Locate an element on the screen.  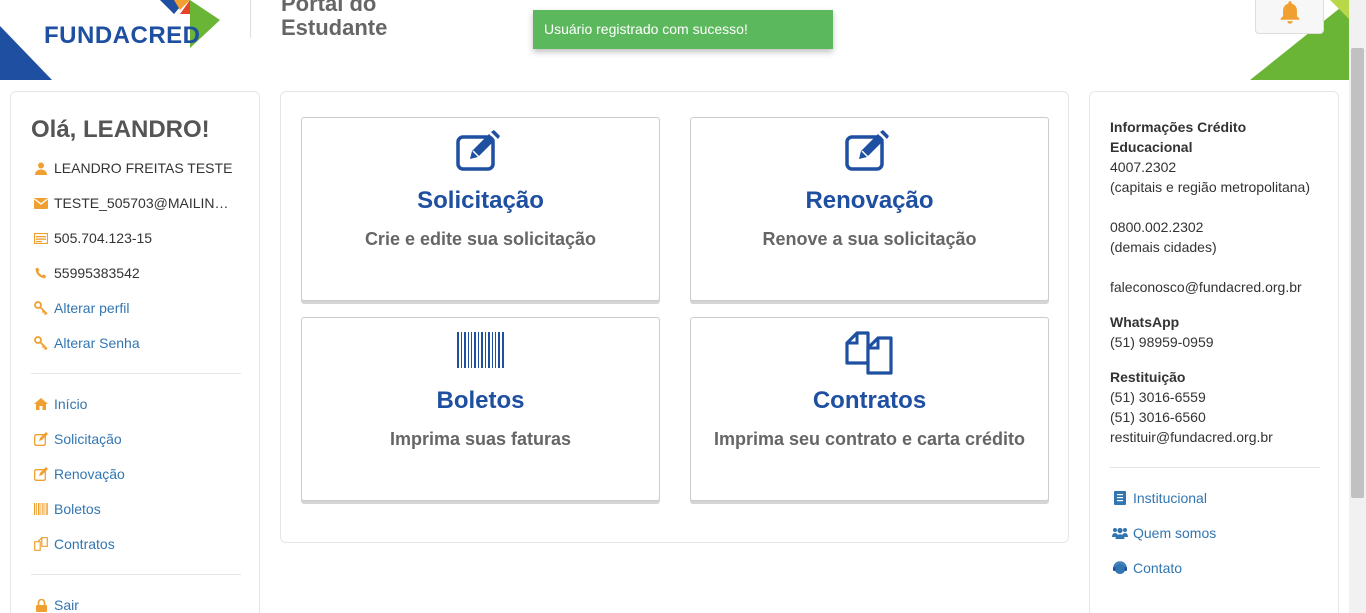
success-toast: Usuário registrado com sucesso! is located at coordinates (683, 29).